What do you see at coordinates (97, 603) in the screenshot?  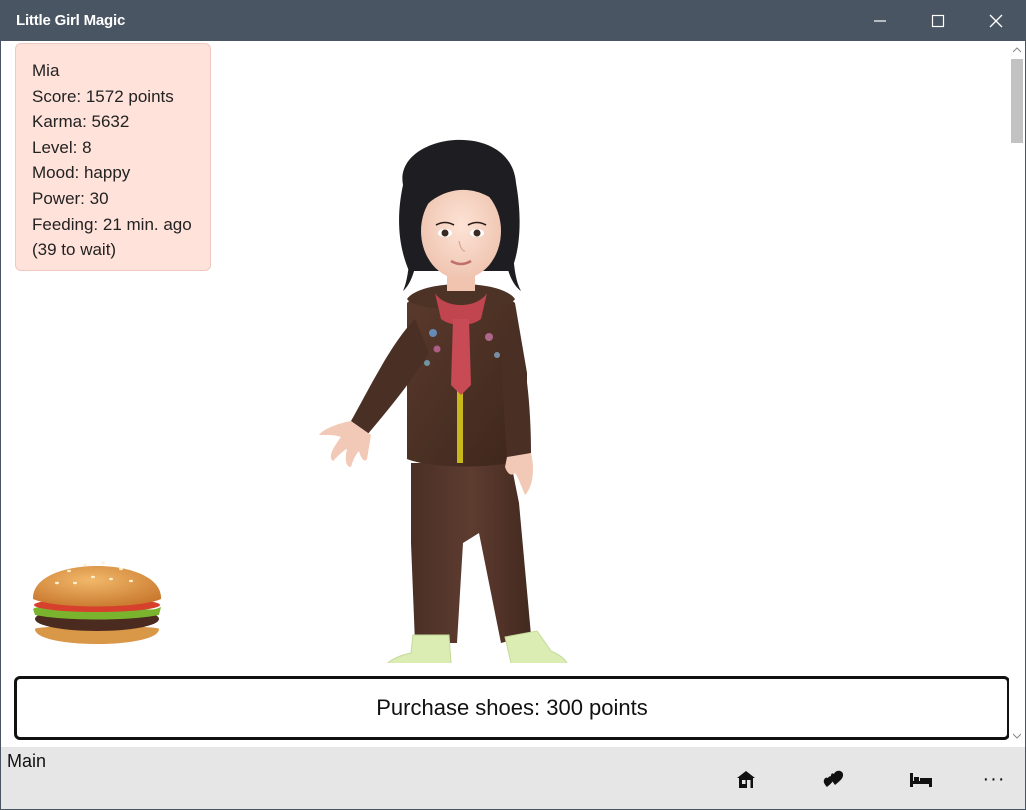 I see `burger-food` at bounding box center [97, 603].